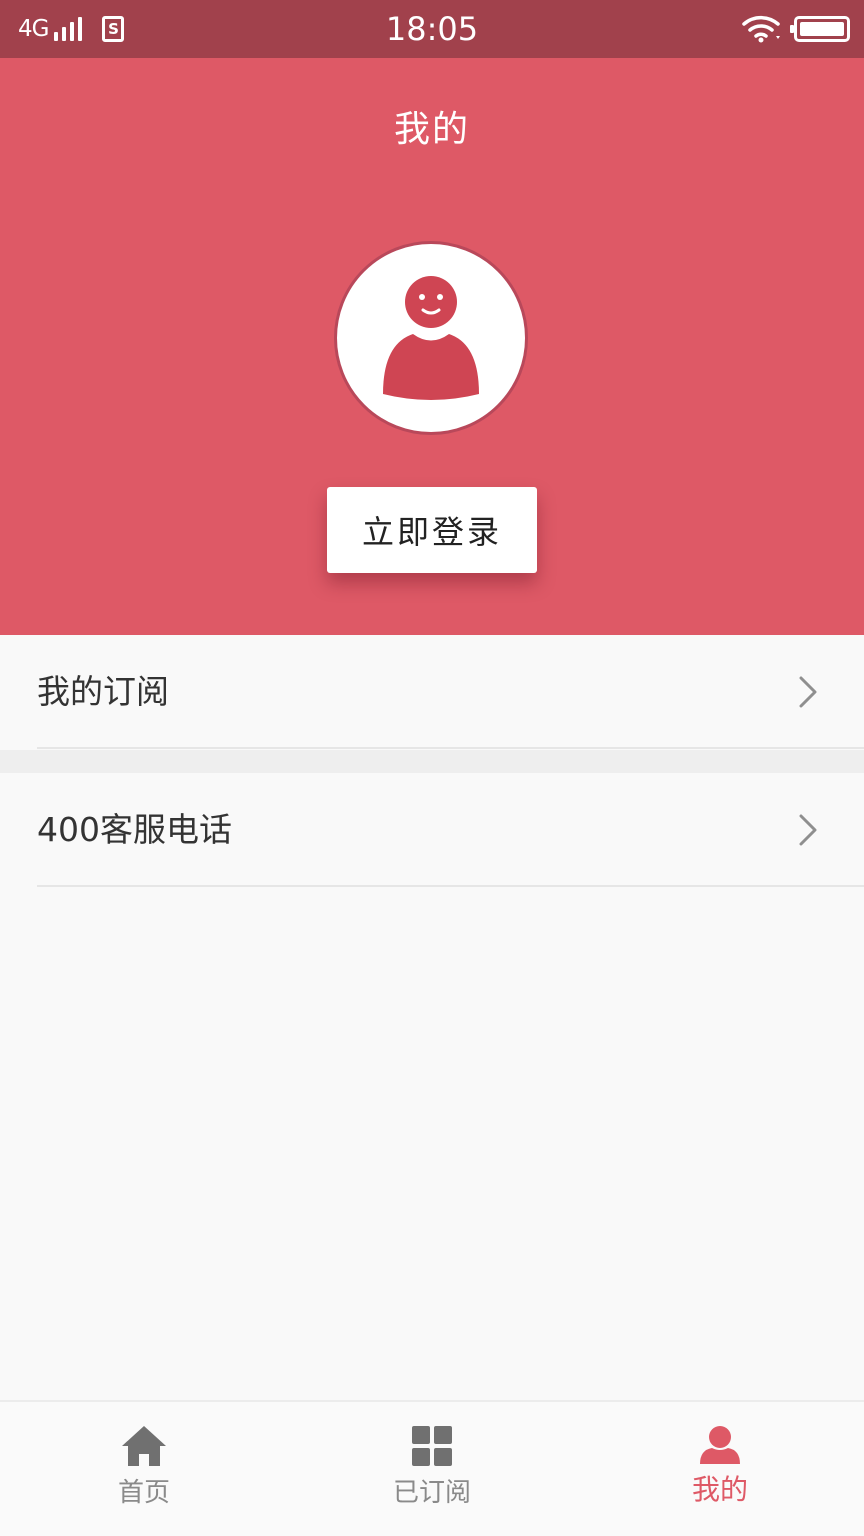 The width and height of the screenshot is (864, 1536). I want to click on page-title: 我的, so click(431, 129).